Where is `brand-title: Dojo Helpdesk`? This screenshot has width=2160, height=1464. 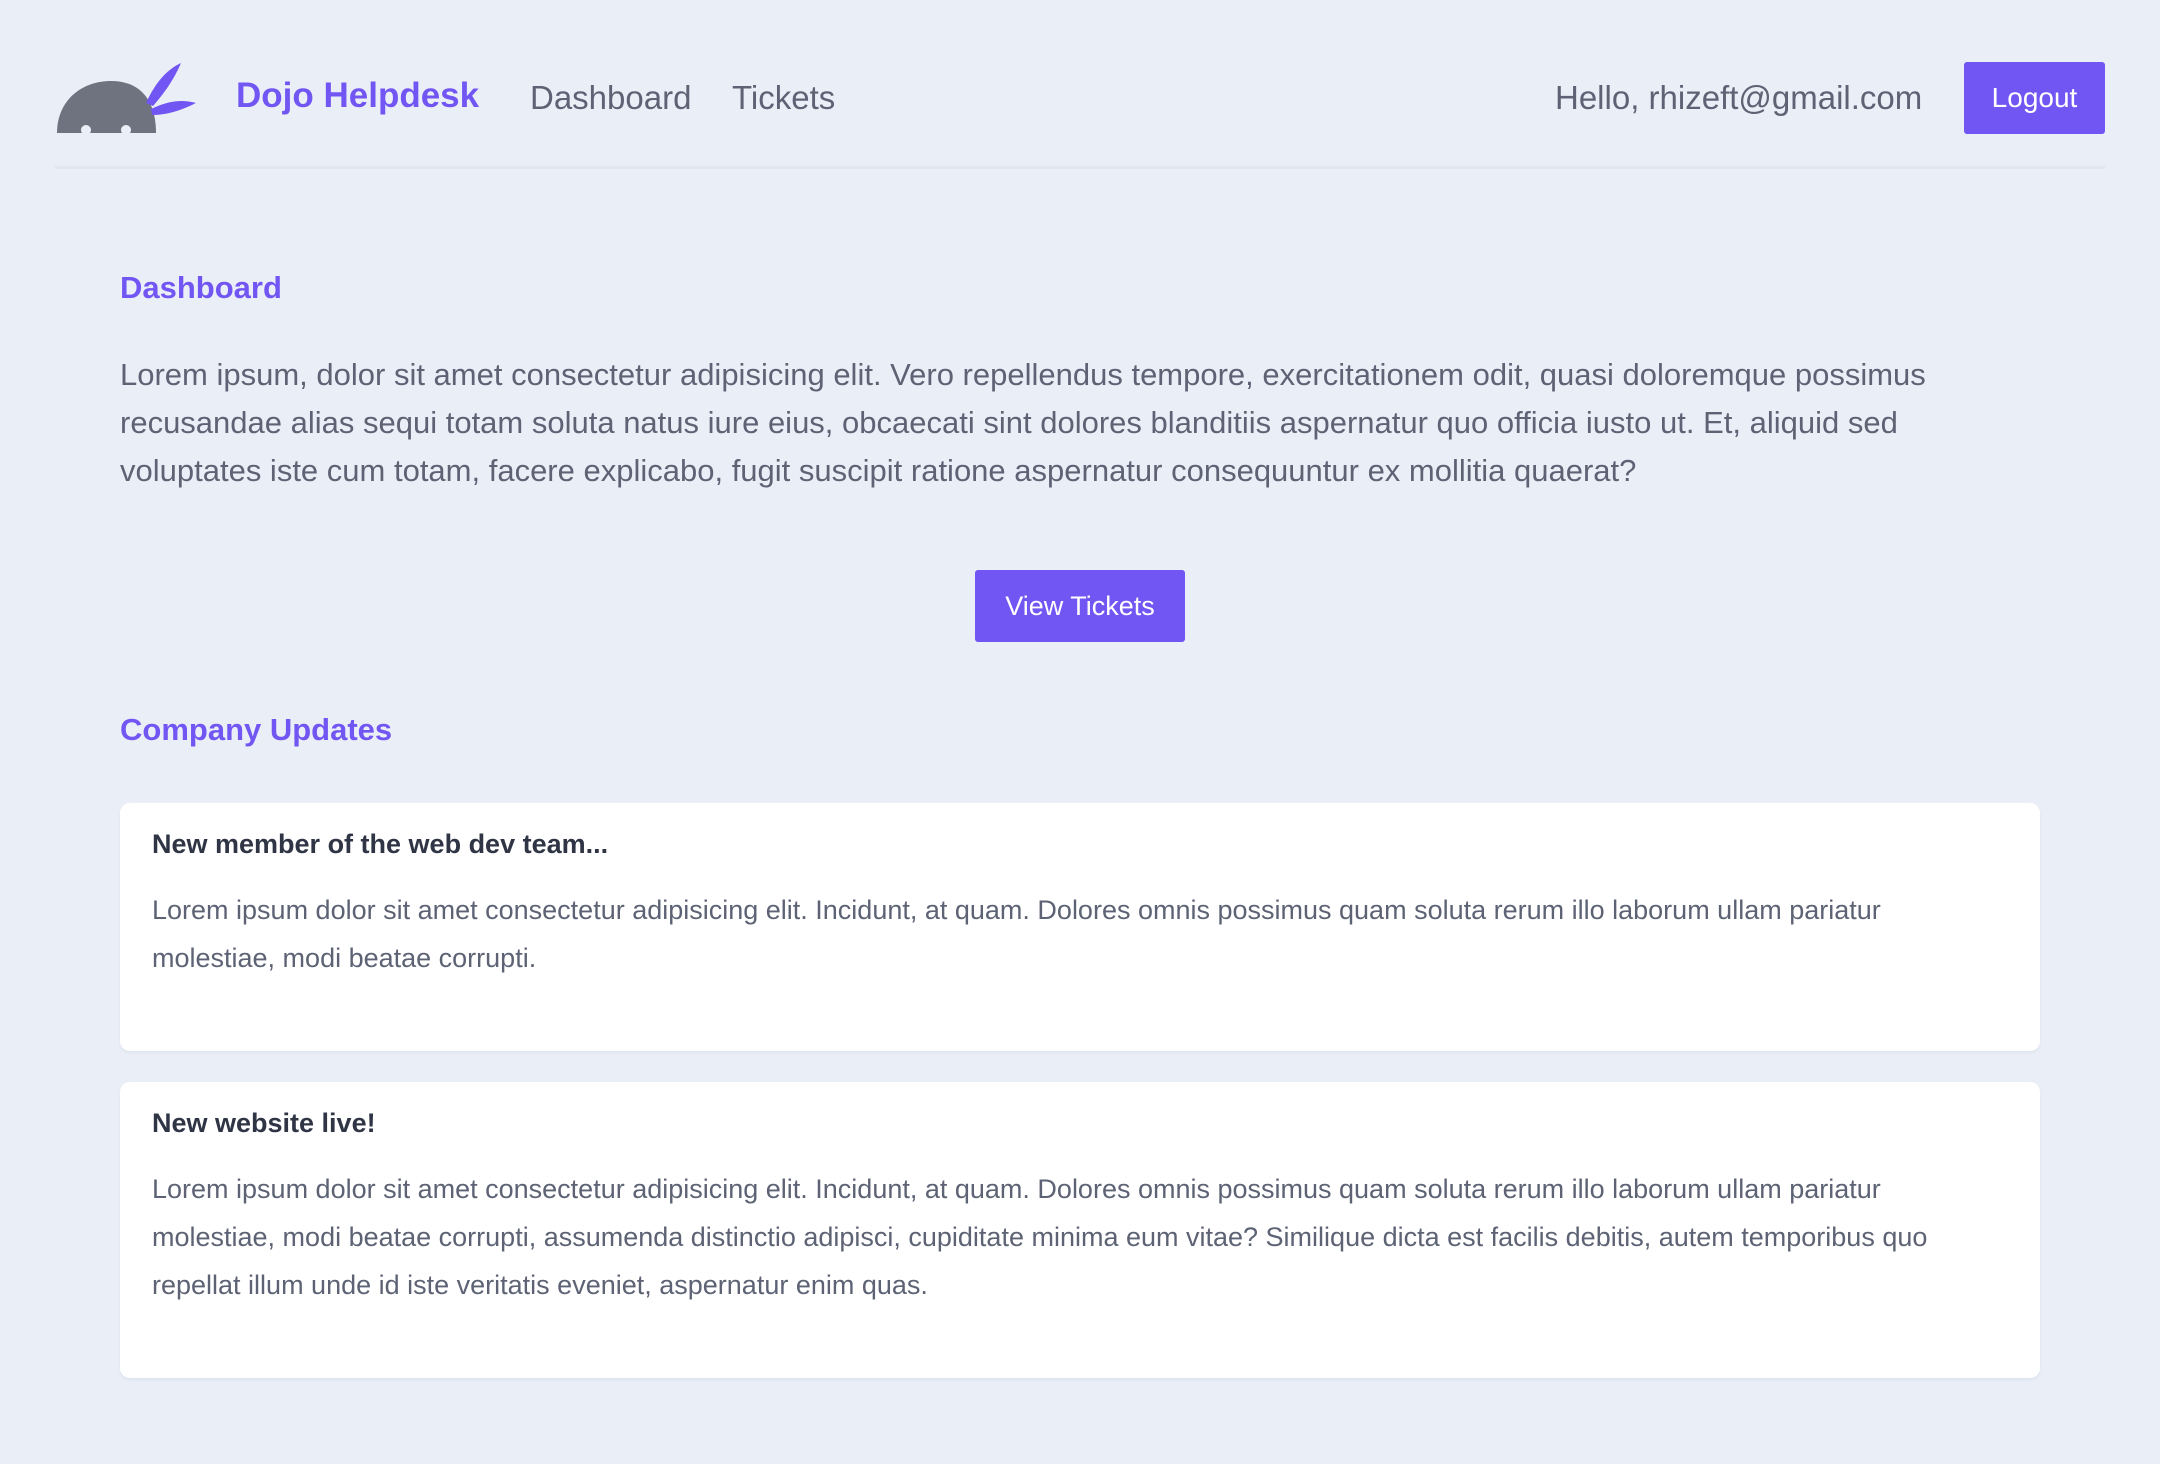
brand-title: Dojo Helpdesk is located at coordinates (357, 96).